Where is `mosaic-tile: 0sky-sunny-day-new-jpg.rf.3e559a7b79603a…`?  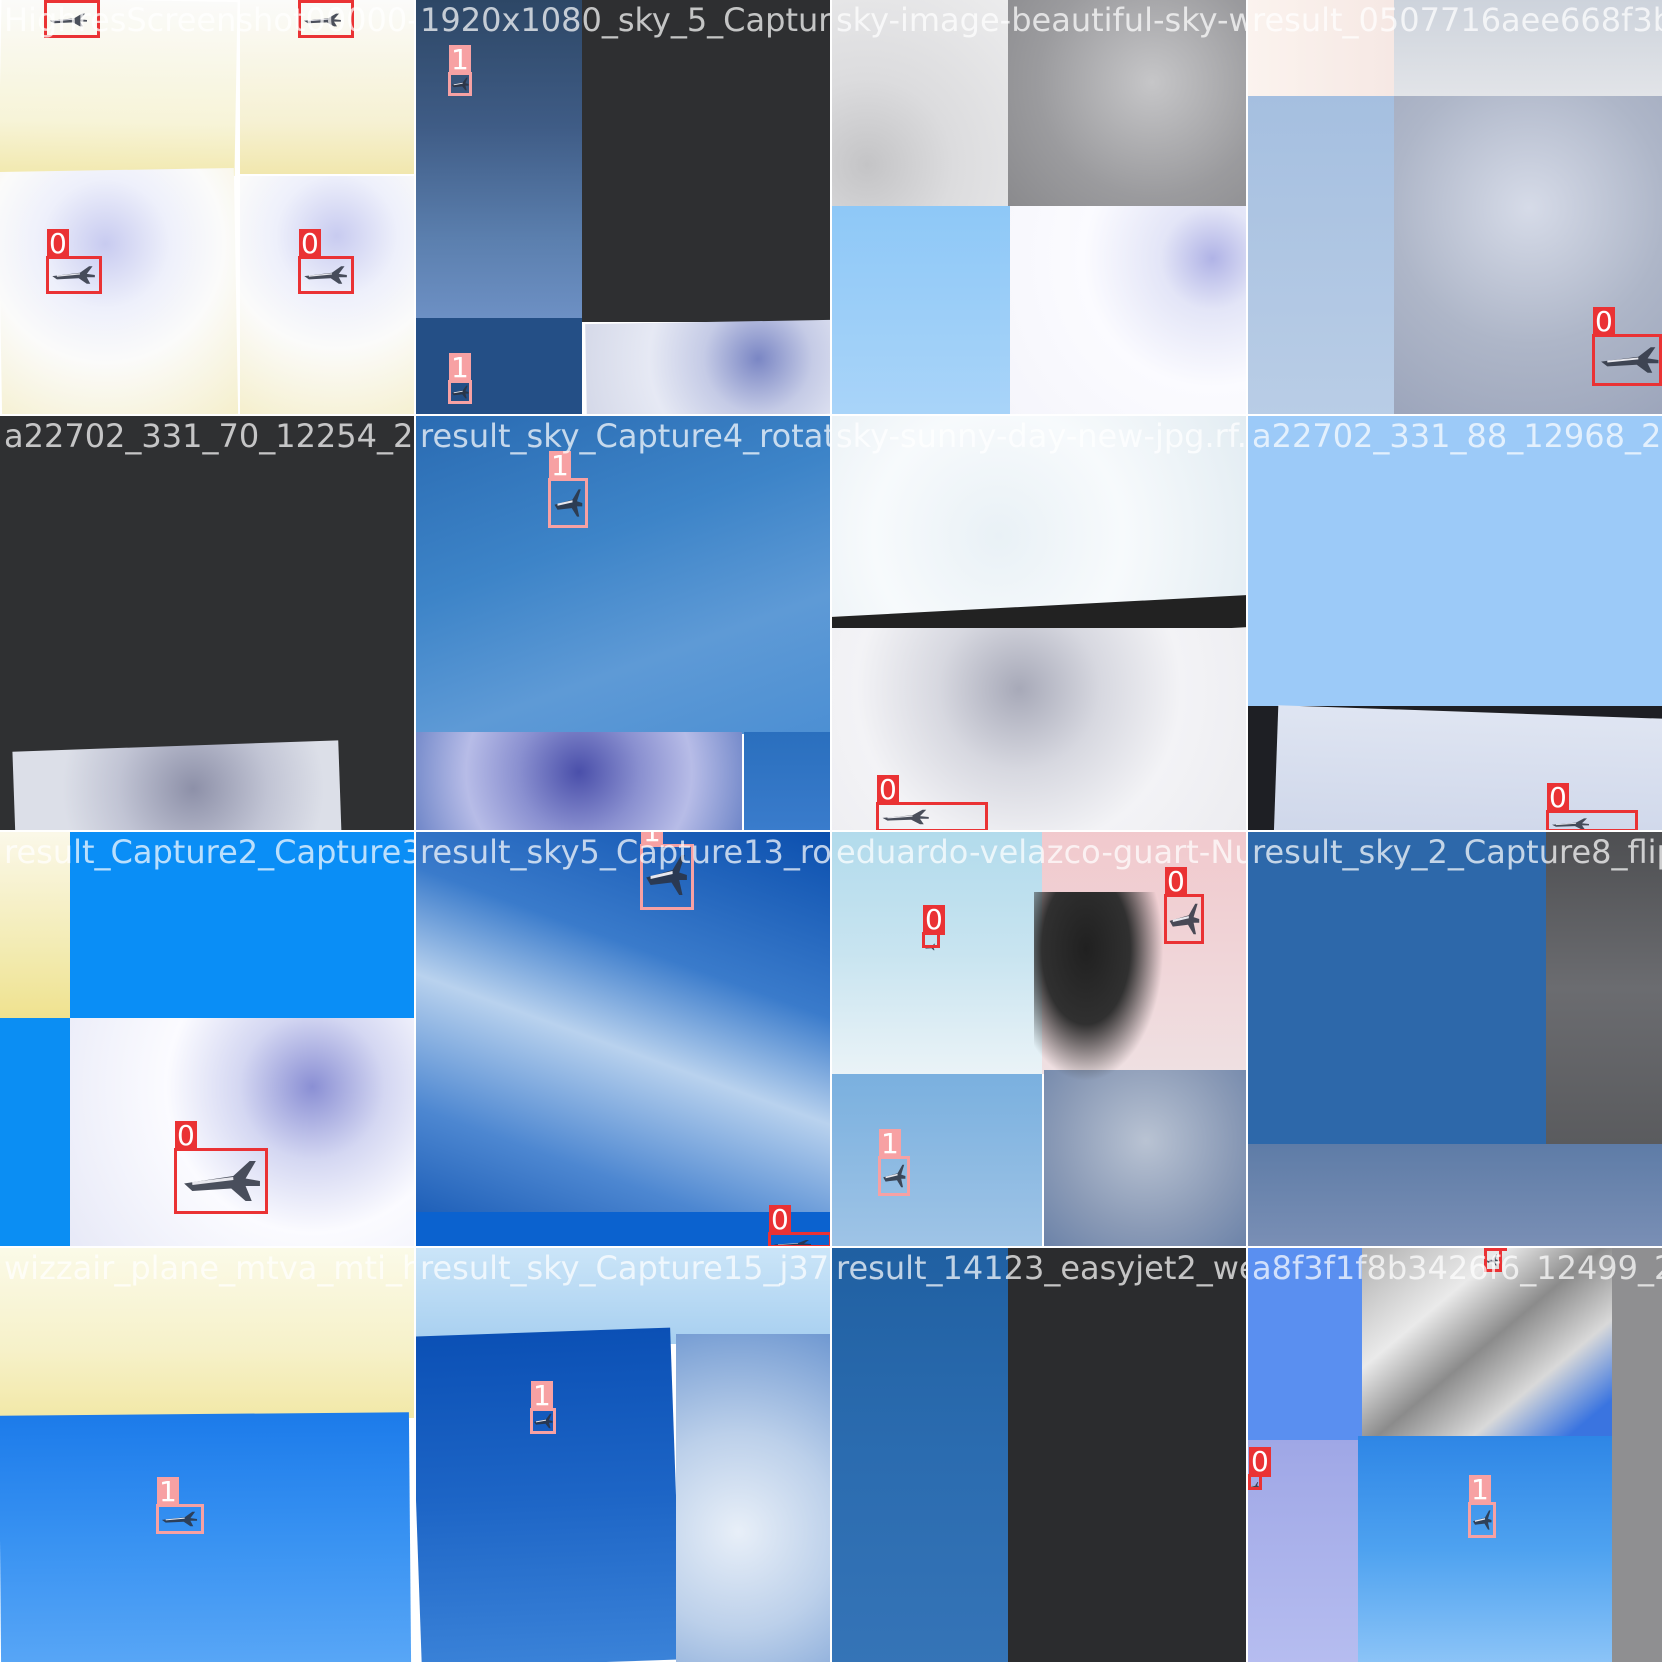
mosaic-tile: 0sky-sunny-day-new-jpg.rf.3e559a7b79603a… is located at coordinates (1040, 624).